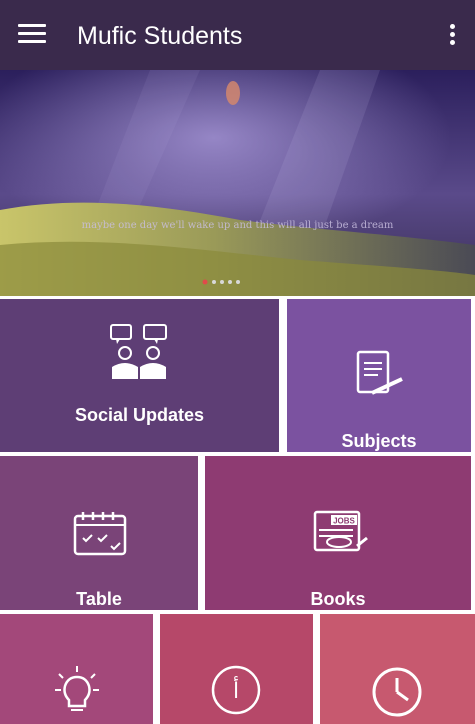  I want to click on svg-text: JOBS, so click(344, 521).